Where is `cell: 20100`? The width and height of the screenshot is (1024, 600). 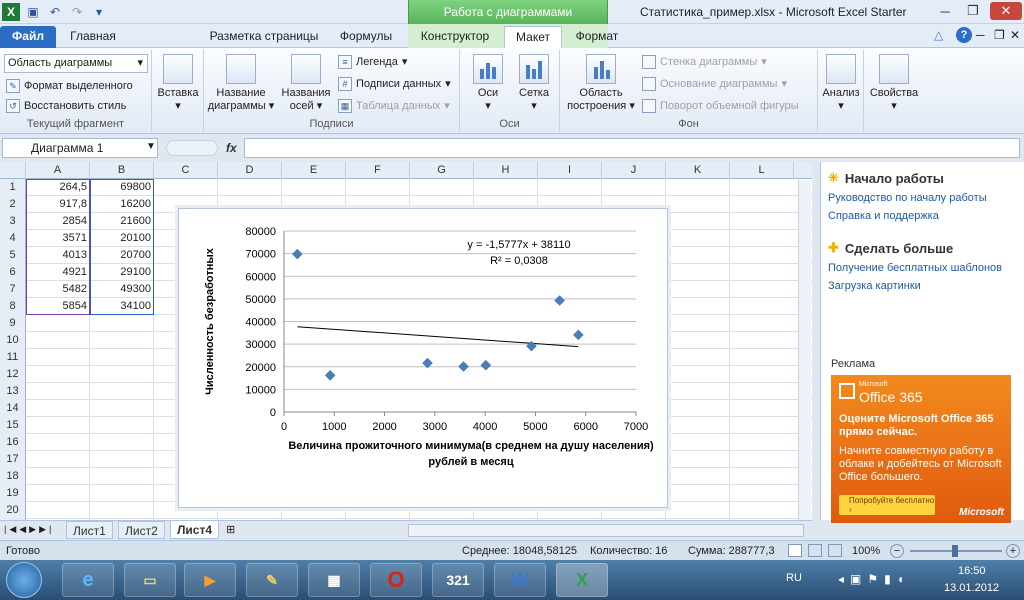 cell: 20100 is located at coordinates (122, 238).